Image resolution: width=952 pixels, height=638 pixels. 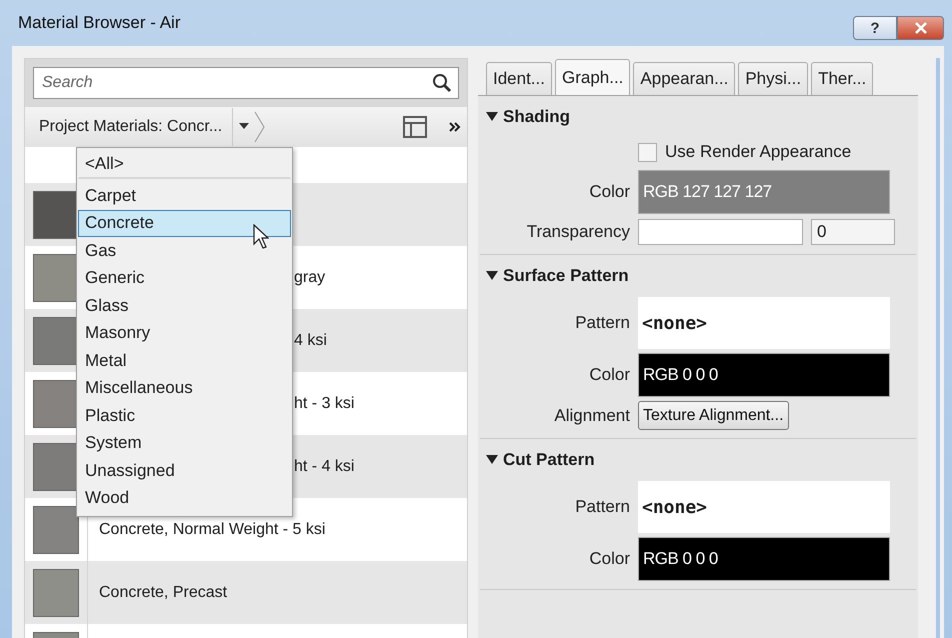 I want to click on number-field: 0, so click(x=853, y=232).